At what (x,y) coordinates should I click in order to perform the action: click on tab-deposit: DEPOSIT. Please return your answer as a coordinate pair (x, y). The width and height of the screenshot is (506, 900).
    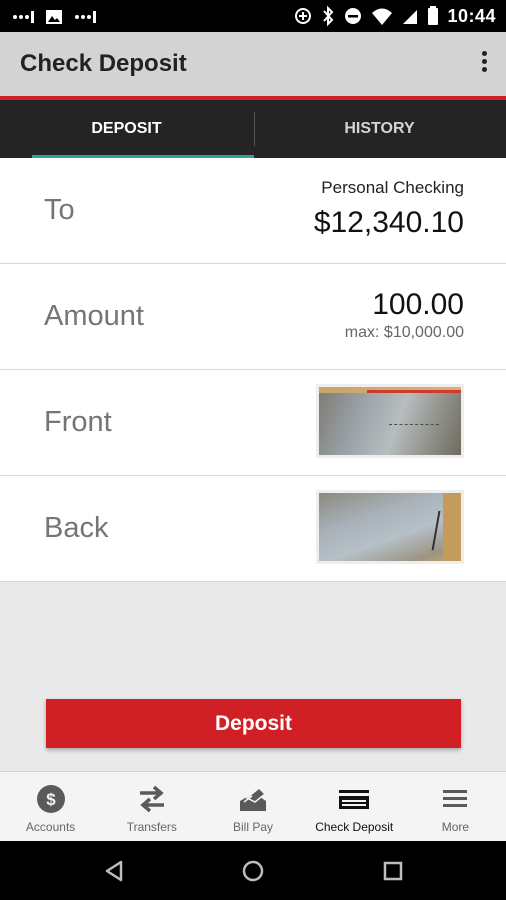
    Looking at the image, I should click on (127, 129).